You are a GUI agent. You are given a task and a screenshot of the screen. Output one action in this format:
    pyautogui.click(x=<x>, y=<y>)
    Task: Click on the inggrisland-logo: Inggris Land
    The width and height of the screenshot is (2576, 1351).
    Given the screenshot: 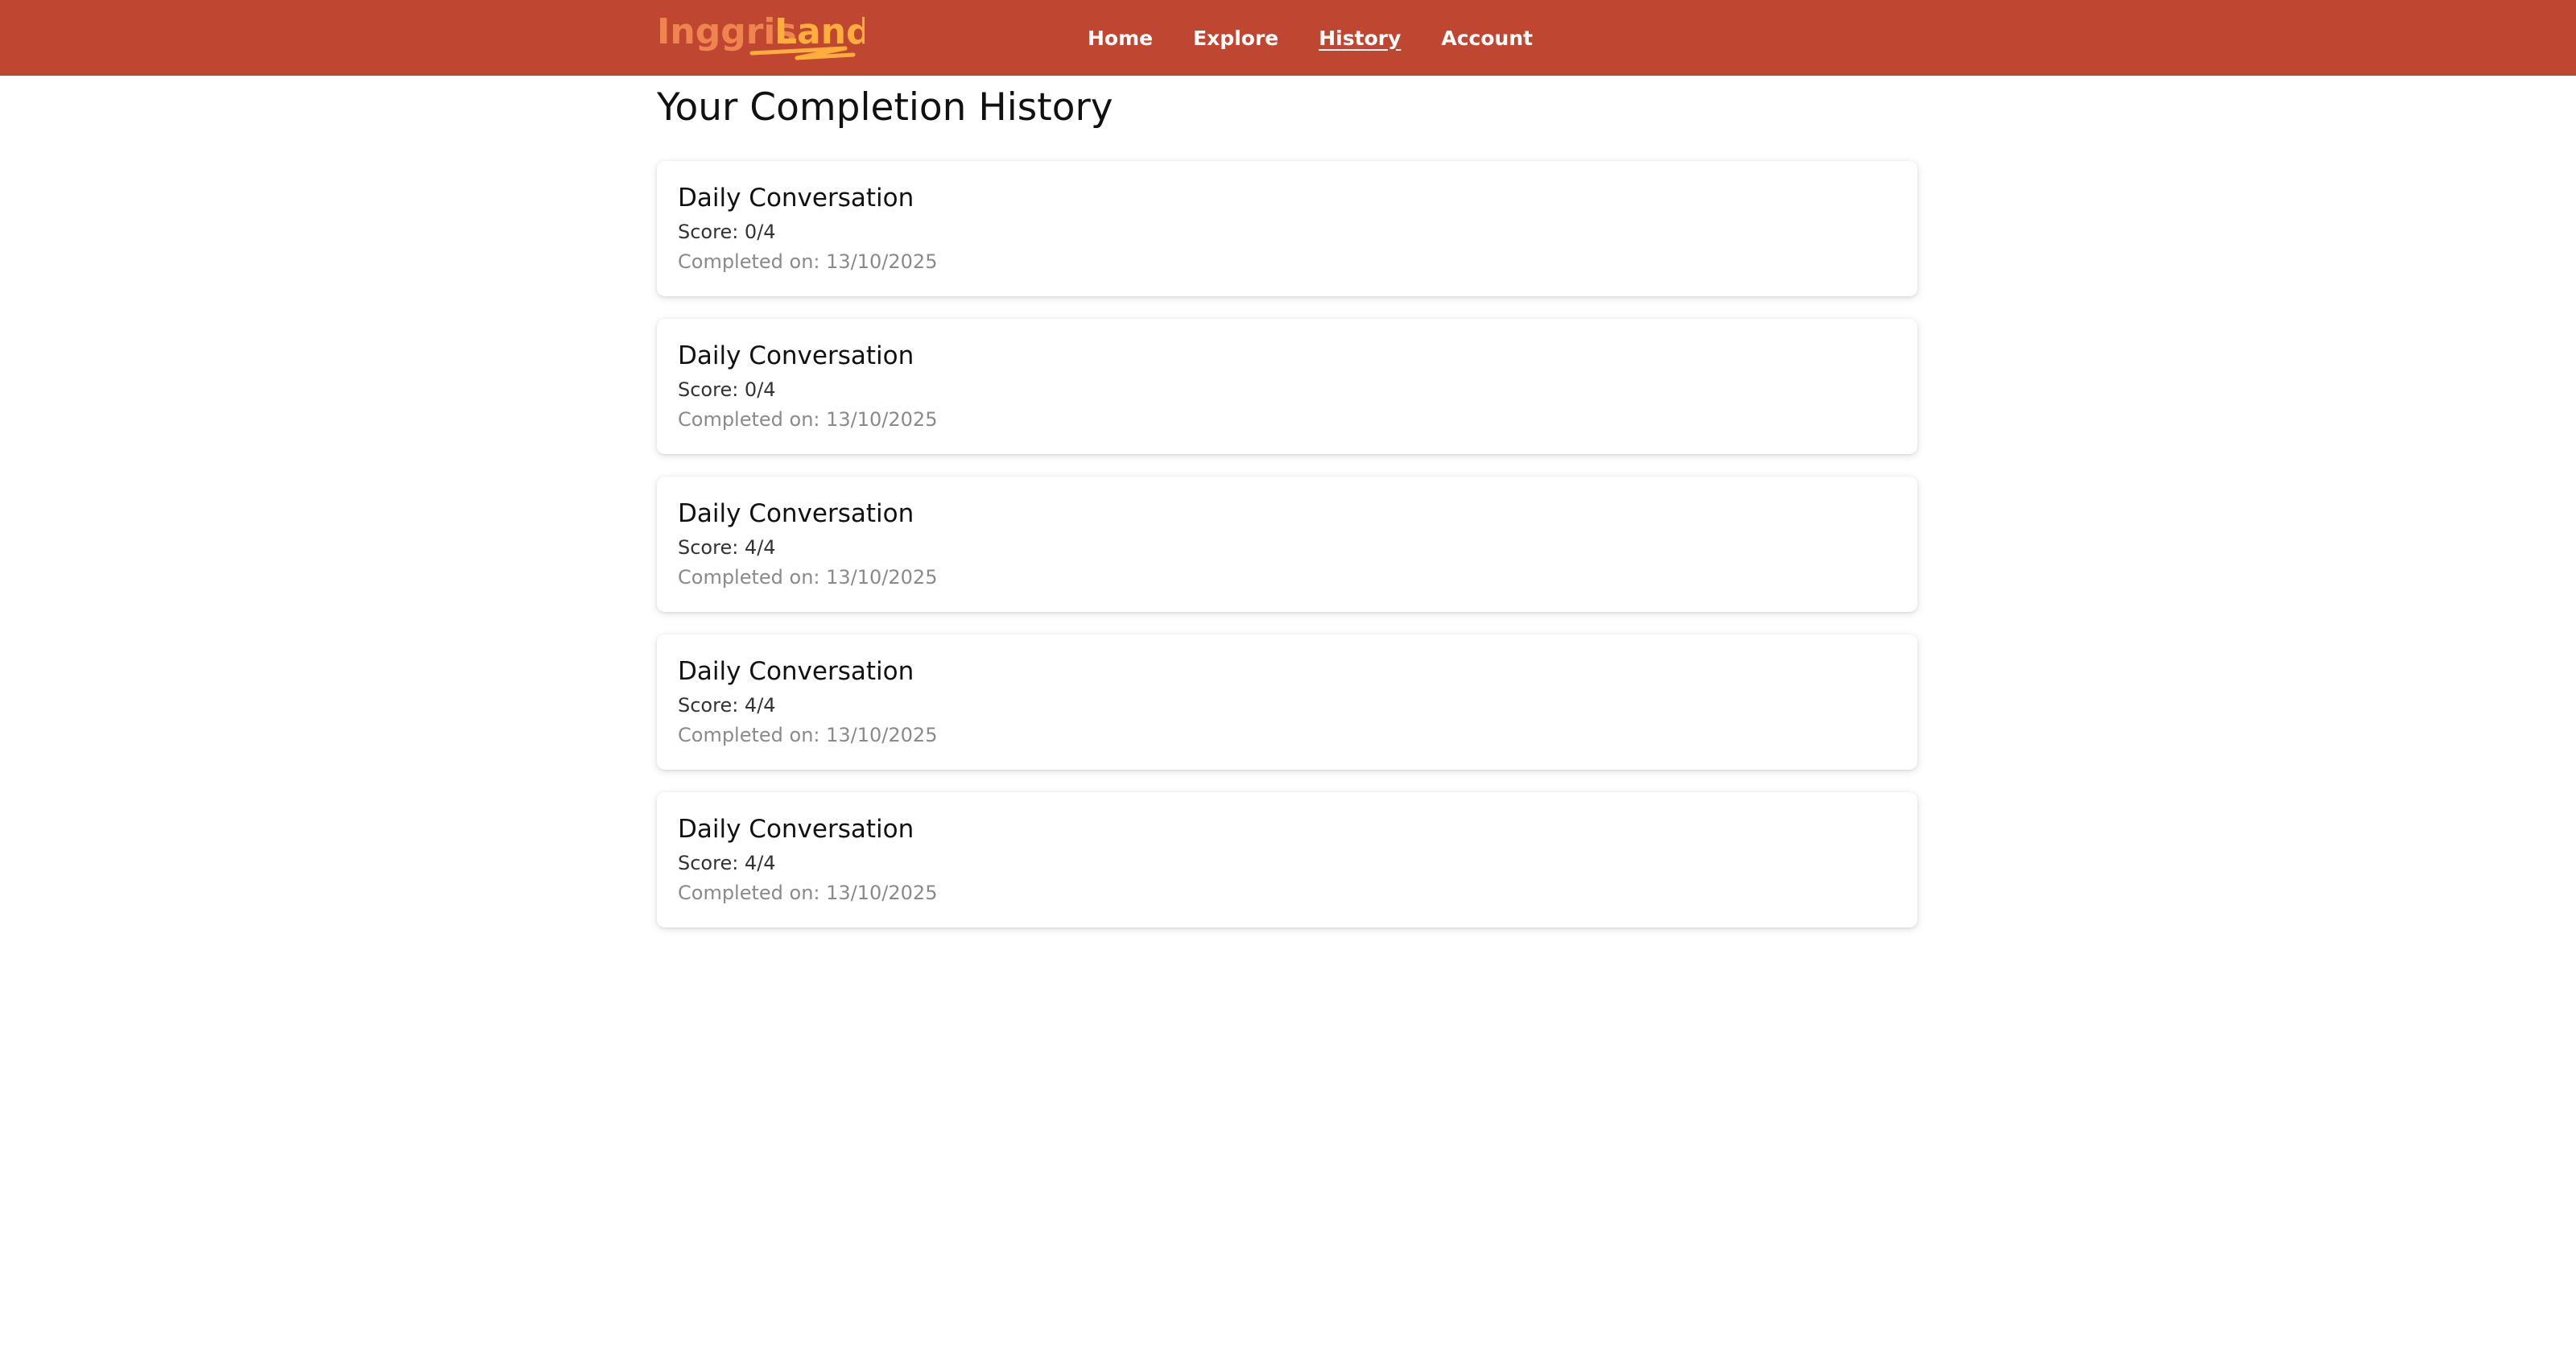 What is the action you would take?
    pyautogui.click(x=760, y=37)
    